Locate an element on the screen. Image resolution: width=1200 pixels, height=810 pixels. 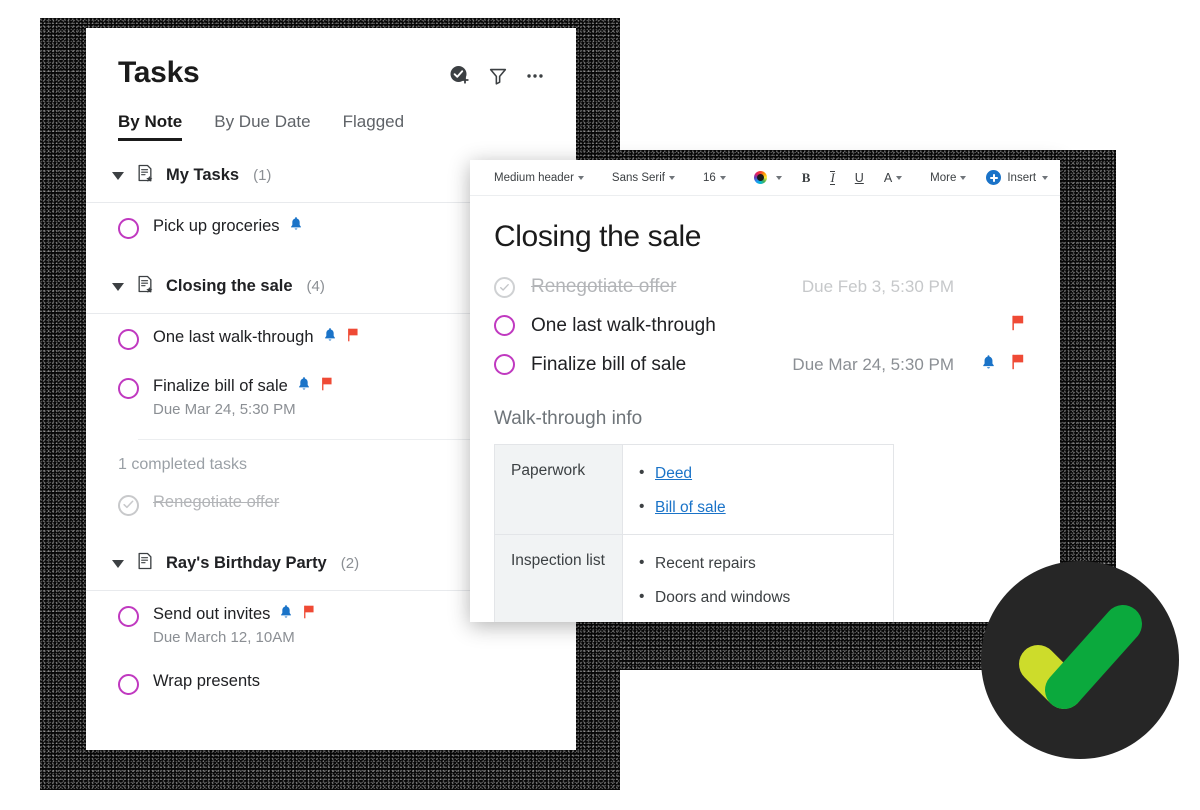
note-title: Closing the sale is located at coordinates (760, 237).